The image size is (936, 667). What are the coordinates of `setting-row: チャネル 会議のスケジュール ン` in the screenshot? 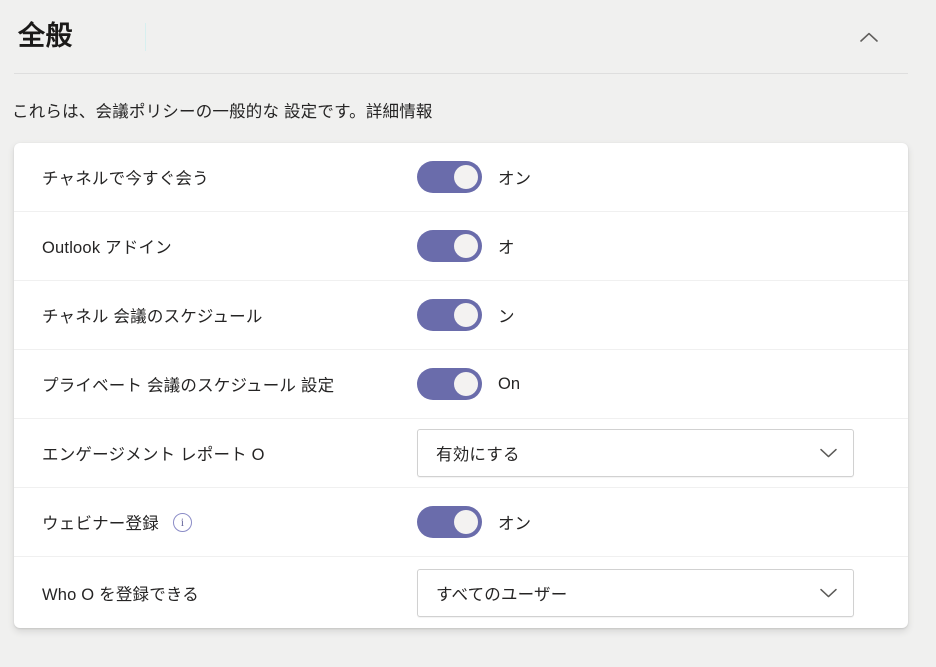 It's located at (461, 315).